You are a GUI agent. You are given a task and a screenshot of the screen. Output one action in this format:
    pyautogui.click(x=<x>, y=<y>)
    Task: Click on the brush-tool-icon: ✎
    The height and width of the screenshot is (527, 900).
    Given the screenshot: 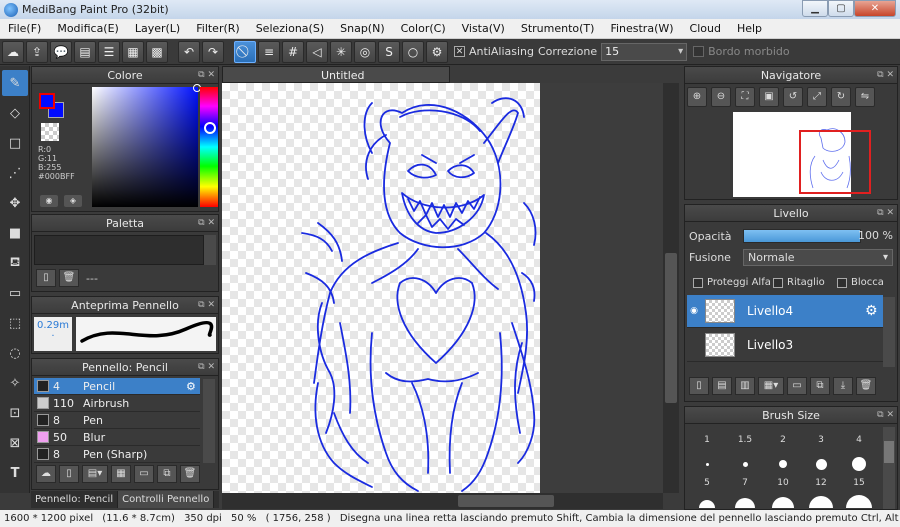 What is the action you would take?
    pyautogui.click(x=15, y=83)
    